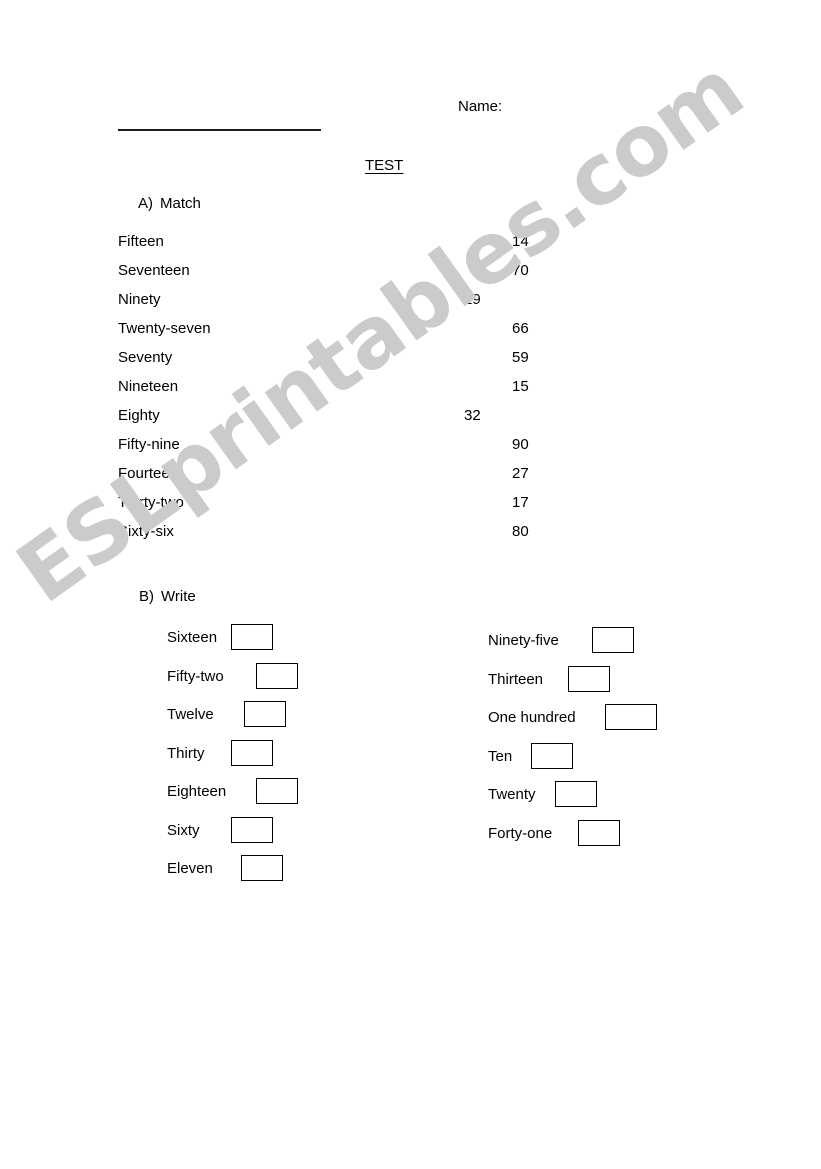 This screenshot has width=821, height=1169. Describe the element at coordinates (410, 393) in the screenshot. I see `match-row: Nineteen 15` at that location.